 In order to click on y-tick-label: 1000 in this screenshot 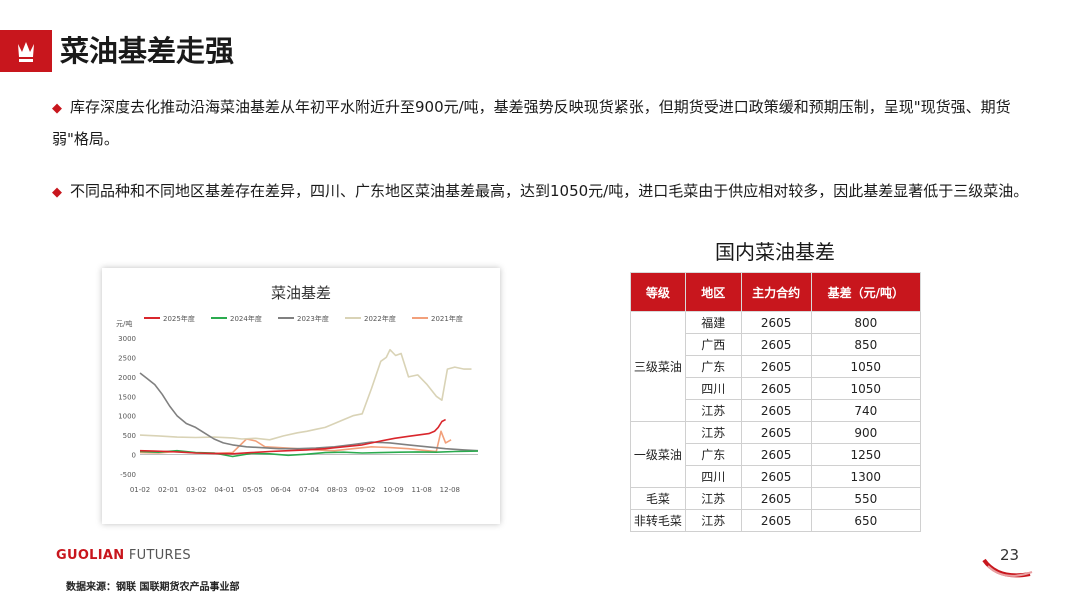, I will do `click(127, 417)`.